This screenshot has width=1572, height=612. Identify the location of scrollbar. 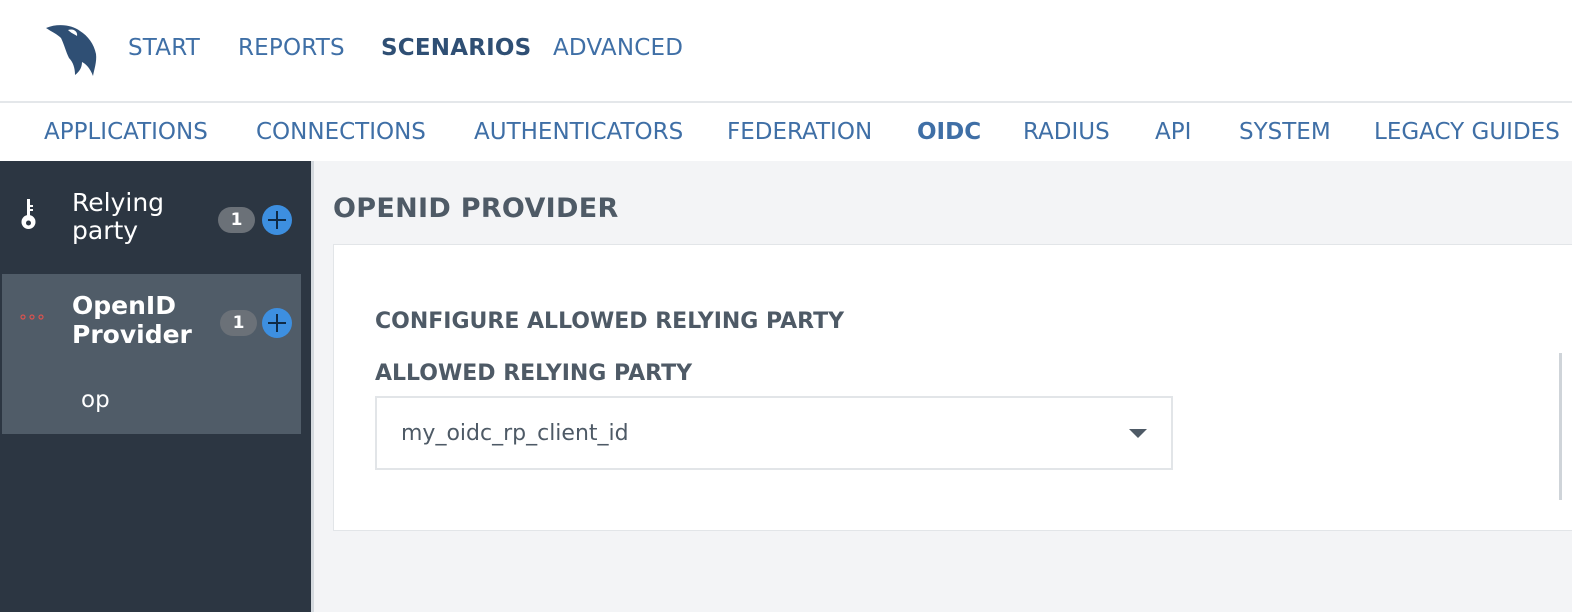
(1560, 426).